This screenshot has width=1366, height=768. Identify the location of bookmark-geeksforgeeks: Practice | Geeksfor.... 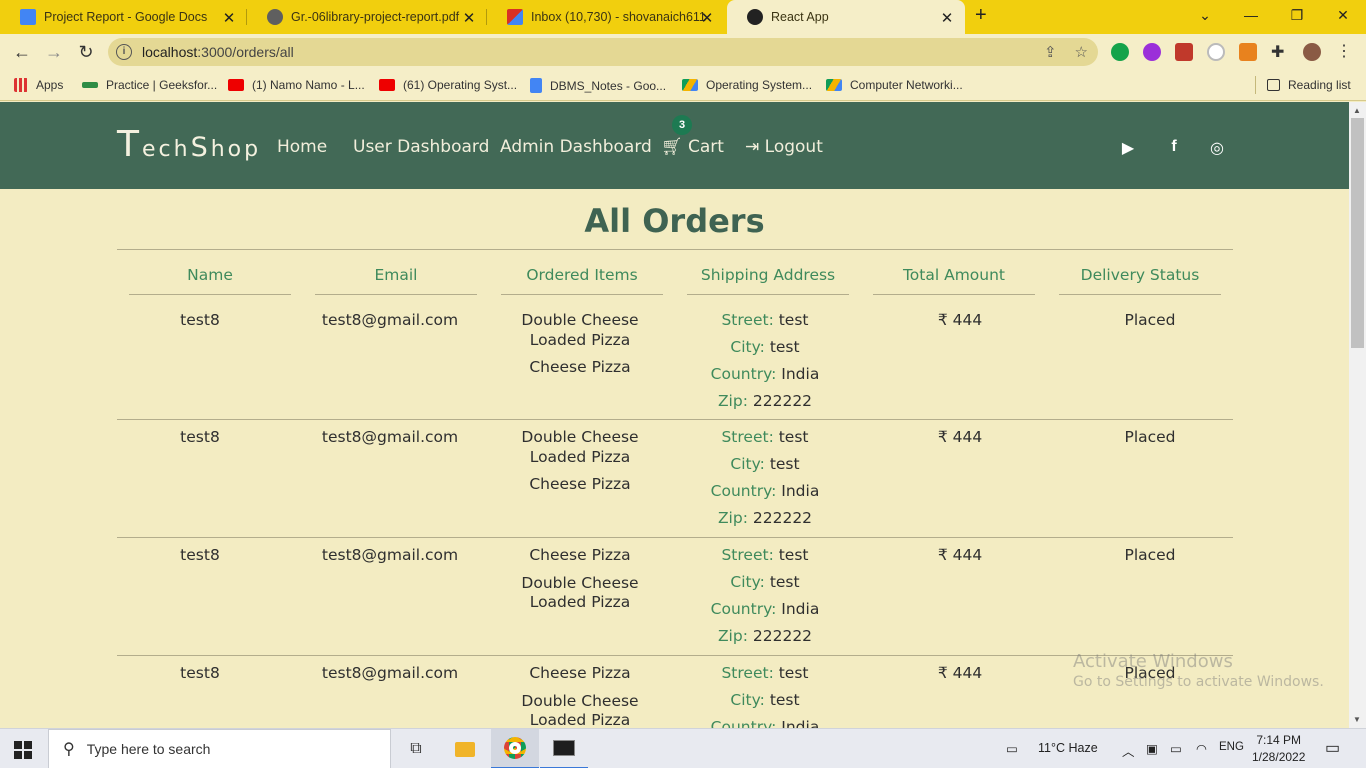
(149, 85).